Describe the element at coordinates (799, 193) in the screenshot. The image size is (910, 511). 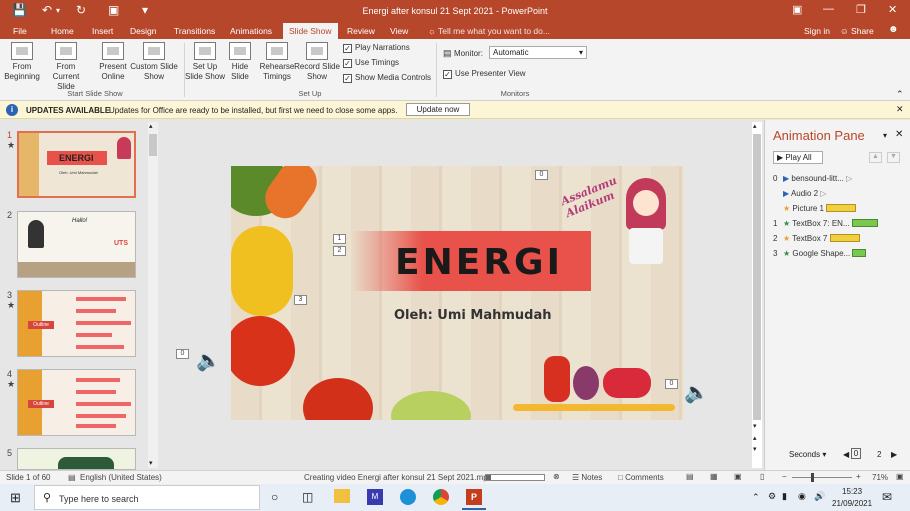
I see `animation-item: ▶ Audio 2 ▷` at that location.